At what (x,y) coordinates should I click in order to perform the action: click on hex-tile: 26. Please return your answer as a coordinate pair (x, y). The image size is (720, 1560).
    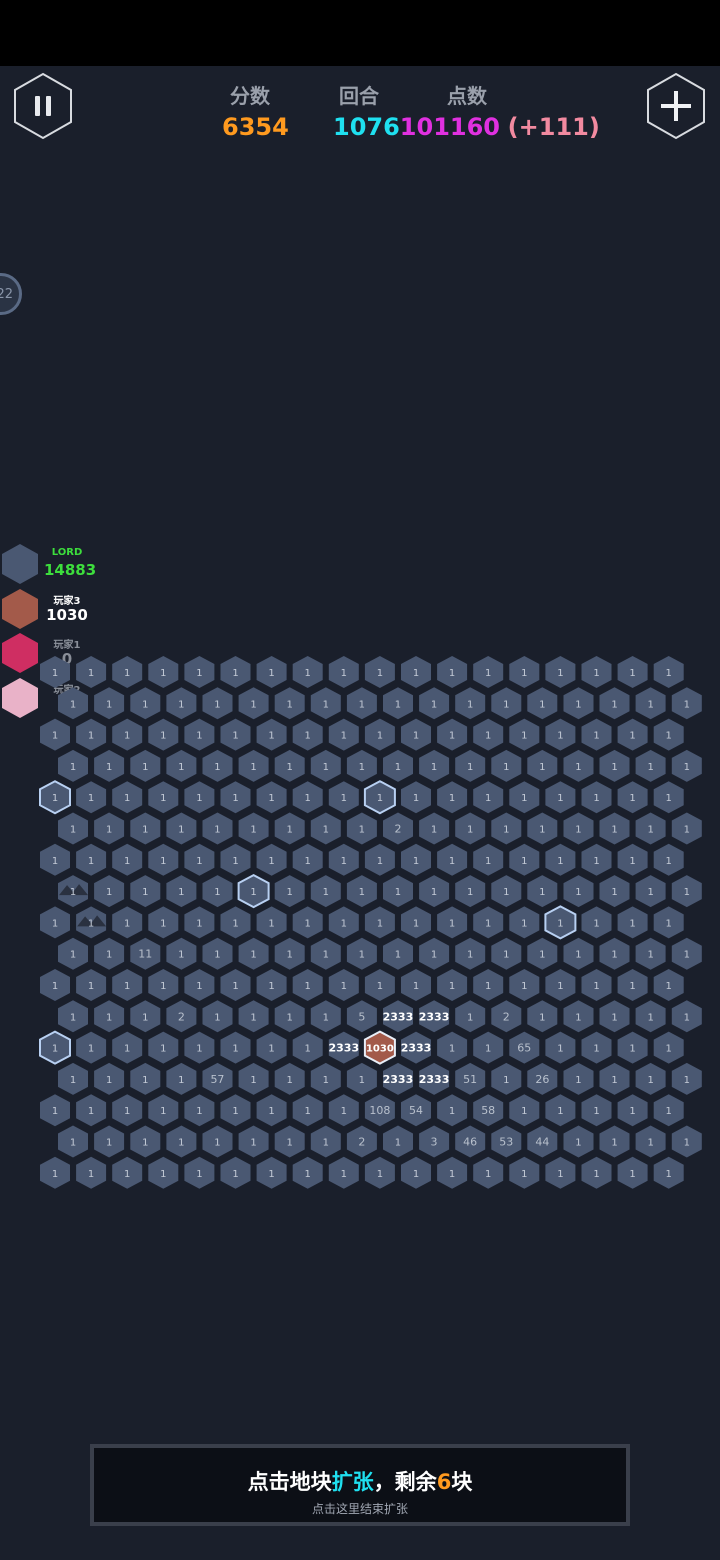
    Looking at the image, I should click on (542, 1078).